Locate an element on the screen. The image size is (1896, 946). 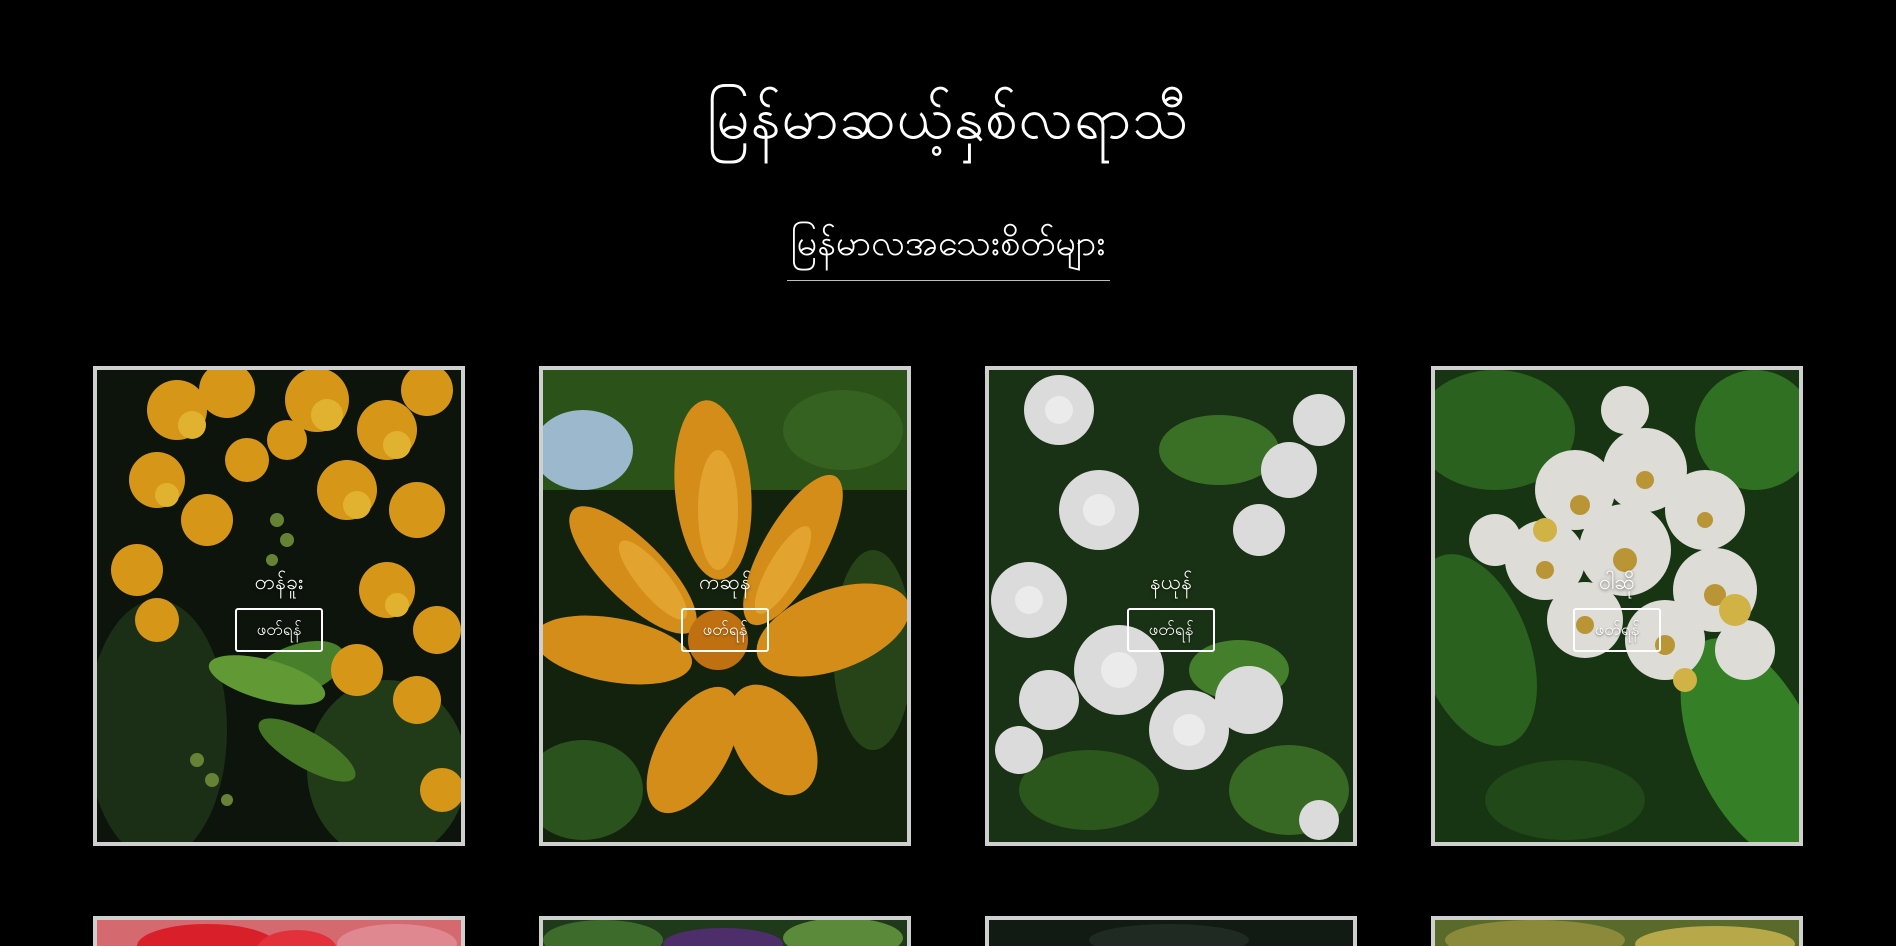
month-card: နယုန် ဖတ်ရန် is located at coordinates (1171, 606).